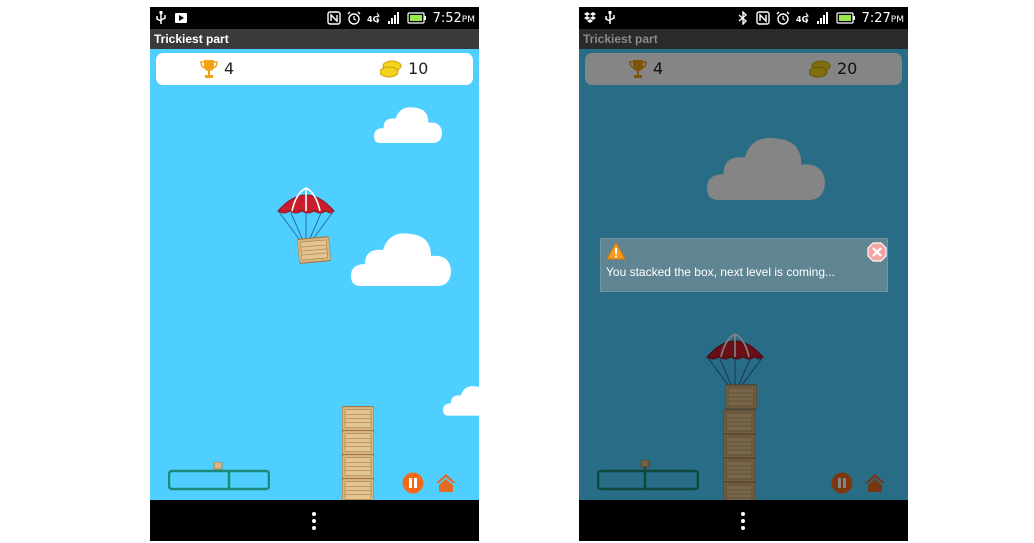  I want to click on hud-bar: 4 10, so click(314, 69).